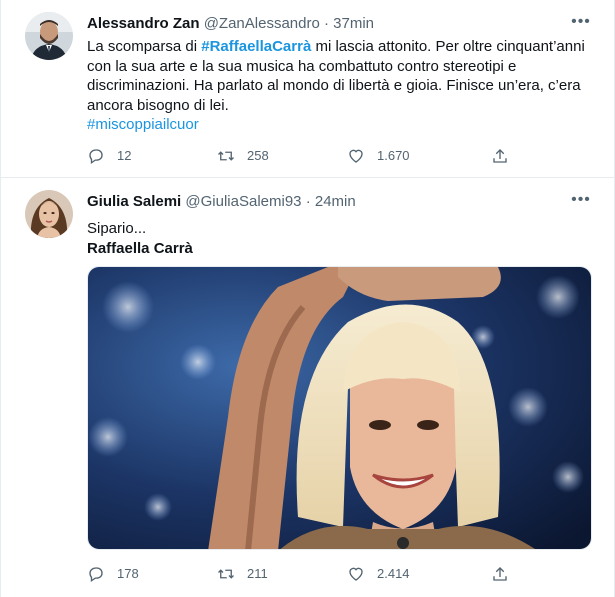 This screenshot has height=597, width=615. Describe the element at coordinates (143, 23) in the screenshot. I see `author-name: Alessandro Zan` at that location.